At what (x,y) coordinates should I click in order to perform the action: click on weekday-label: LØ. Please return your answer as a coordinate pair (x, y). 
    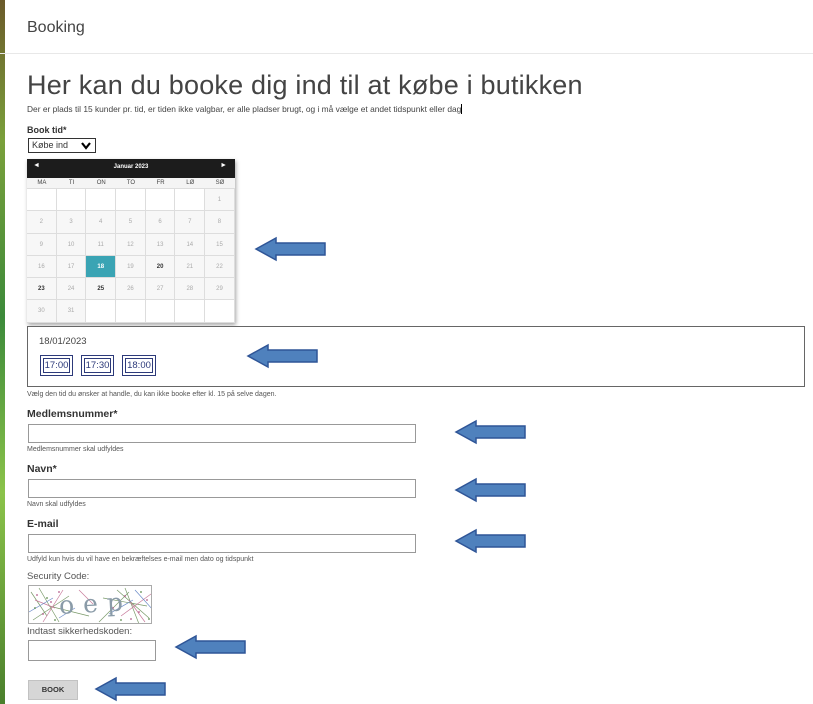
    Looking at the image, I should click on (190, 183).